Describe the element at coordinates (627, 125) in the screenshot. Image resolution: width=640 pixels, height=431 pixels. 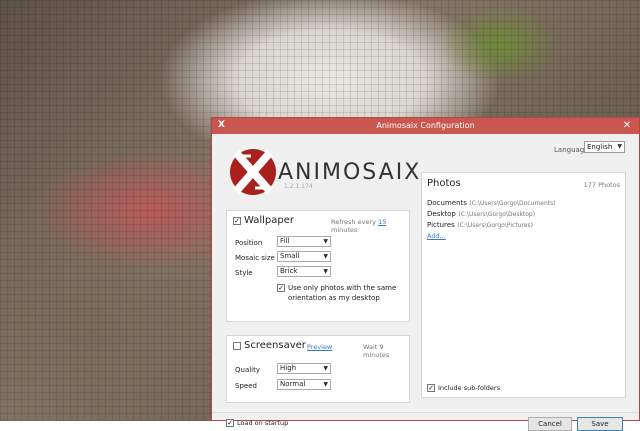
I see `close-icon: ✕` at that location.